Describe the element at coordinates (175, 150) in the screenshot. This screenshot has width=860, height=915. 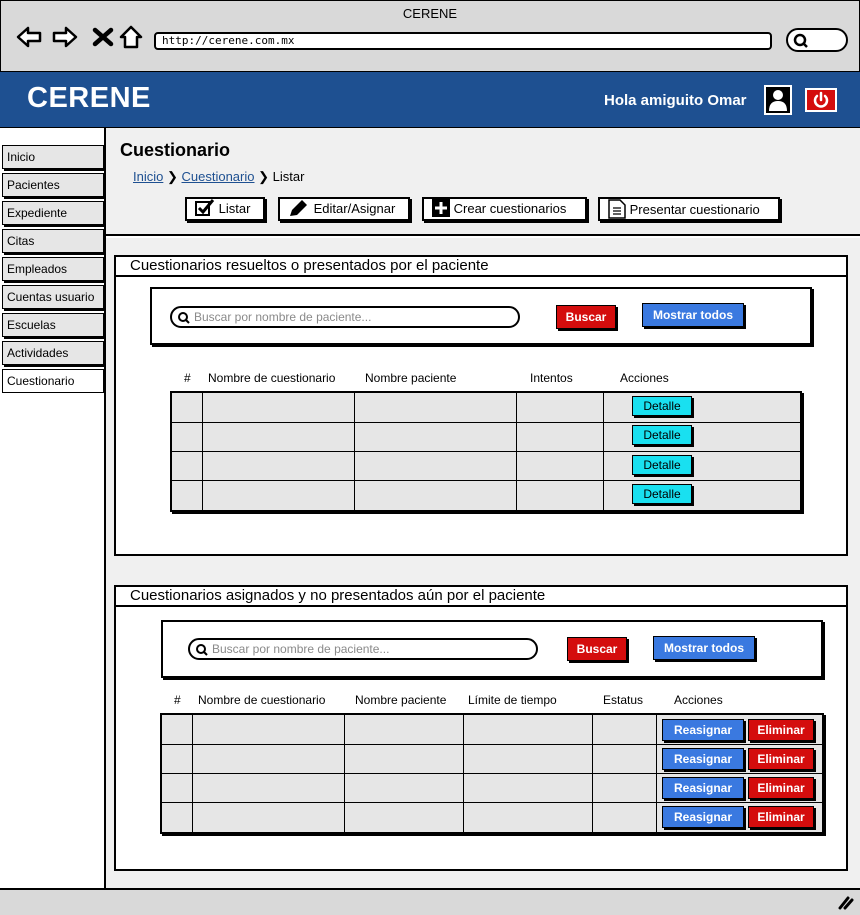
I see `page-title: Cuestionario` at that location.